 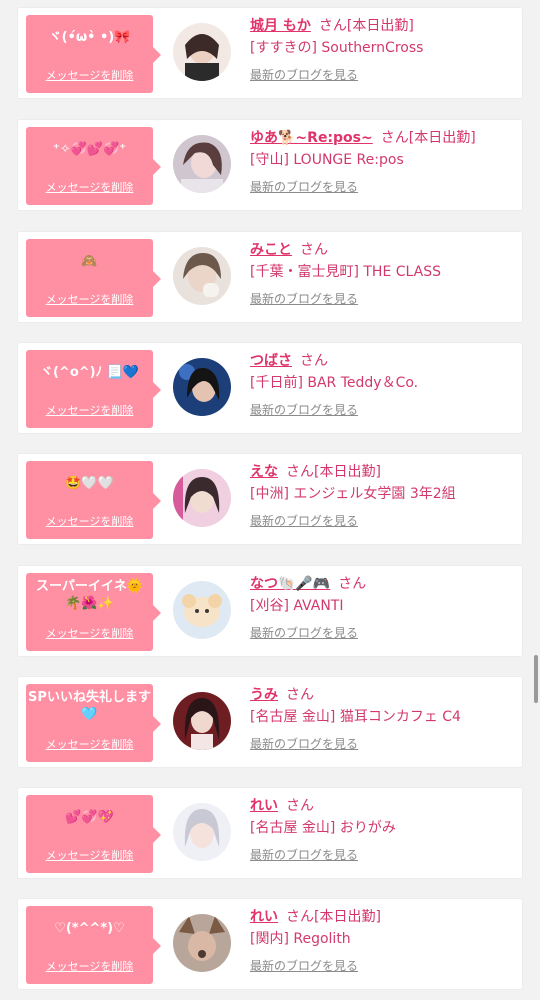 What do you see at coordinates (536, 679) in the screenshot?
I see `scrollbar` at bounding box center [536, 679].